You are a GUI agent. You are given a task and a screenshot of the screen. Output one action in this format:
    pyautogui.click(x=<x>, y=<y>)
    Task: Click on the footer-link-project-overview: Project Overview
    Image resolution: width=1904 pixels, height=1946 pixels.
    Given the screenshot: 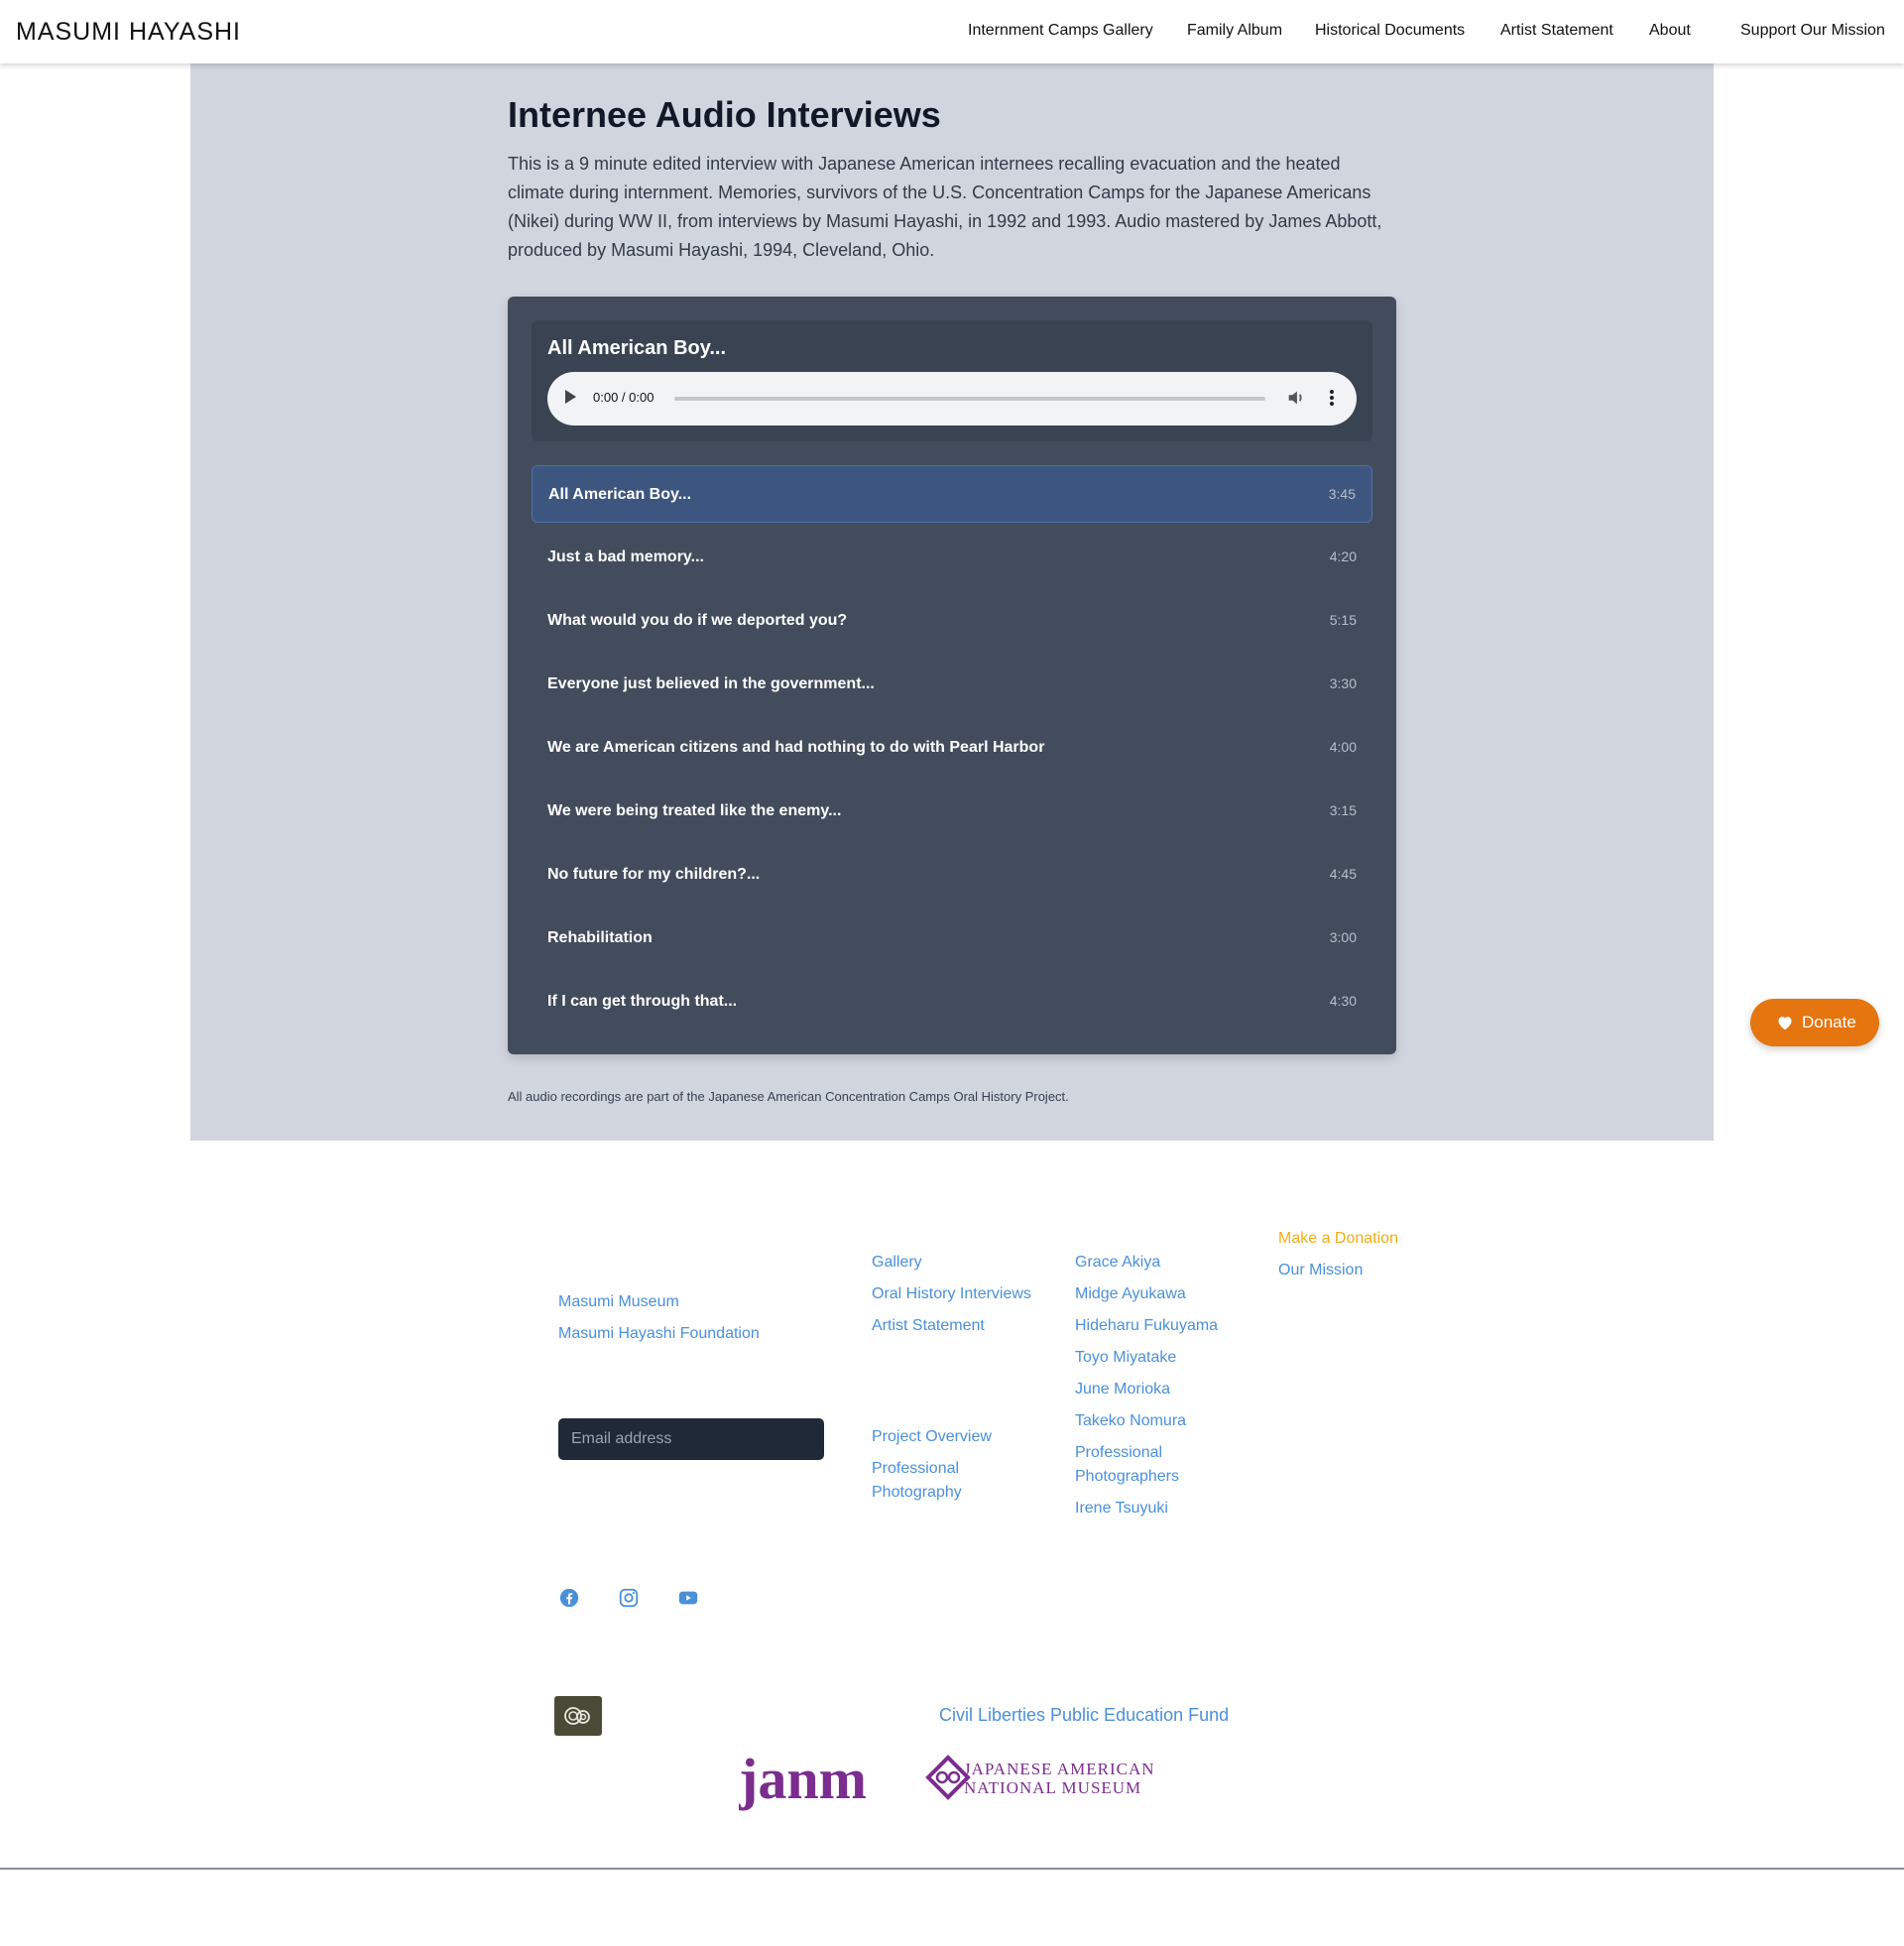 What is the action you would take?
    pyautogui.click(x=932, y=1437)
    